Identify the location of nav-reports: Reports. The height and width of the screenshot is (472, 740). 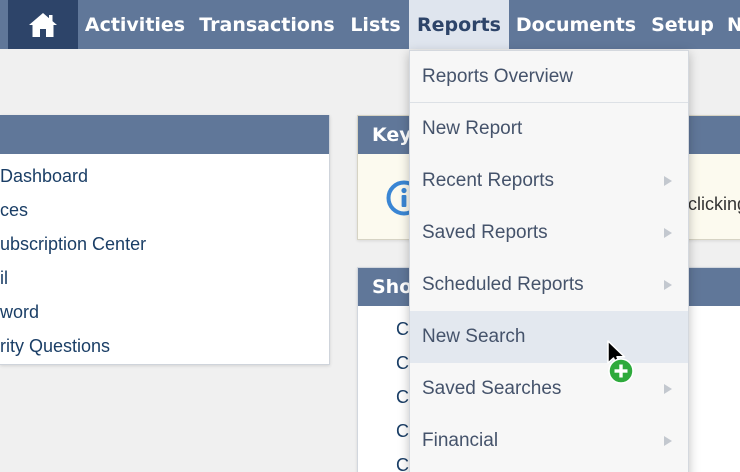
(459, 24).